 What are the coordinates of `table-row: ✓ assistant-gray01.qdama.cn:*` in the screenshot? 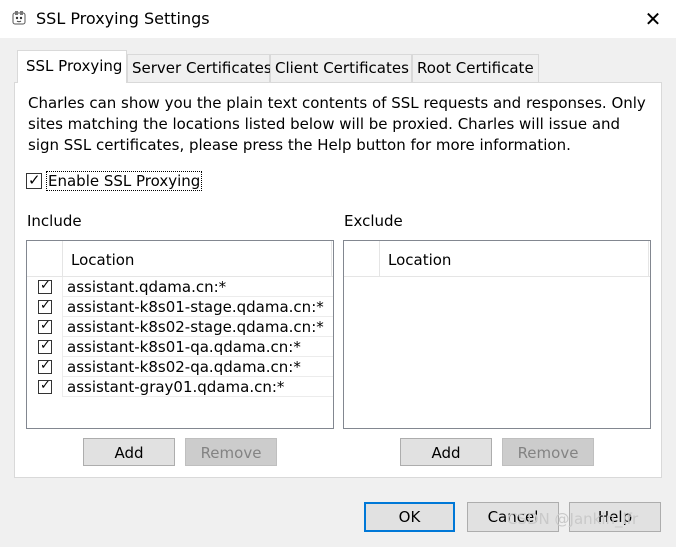 It's located at (180, 387).